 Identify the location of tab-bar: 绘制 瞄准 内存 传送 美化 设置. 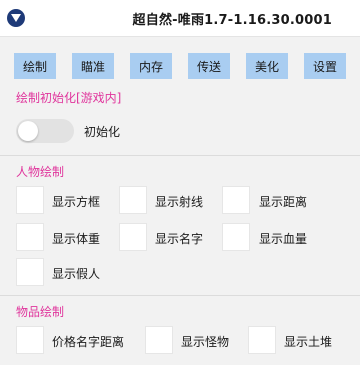
(180, 66).